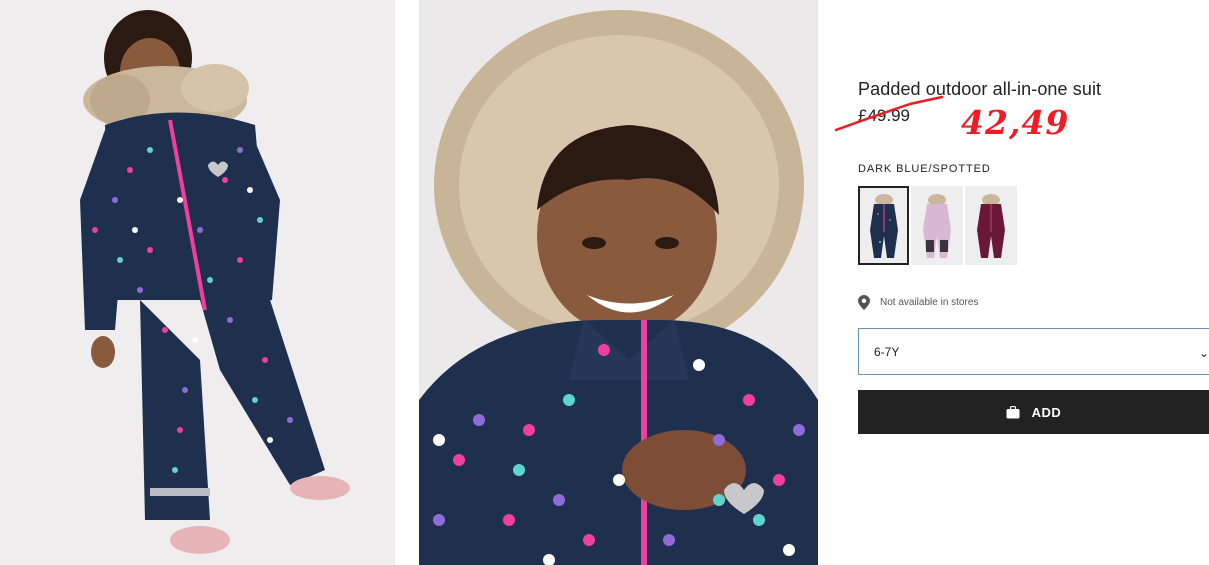 Image resolution: width=1209 pixels, height=565 pixels. What do you see at coordinates (1015, 122) in the screenshot?
I see `sale-price-annotation: 42,49` at bounding box center [1015, 122].